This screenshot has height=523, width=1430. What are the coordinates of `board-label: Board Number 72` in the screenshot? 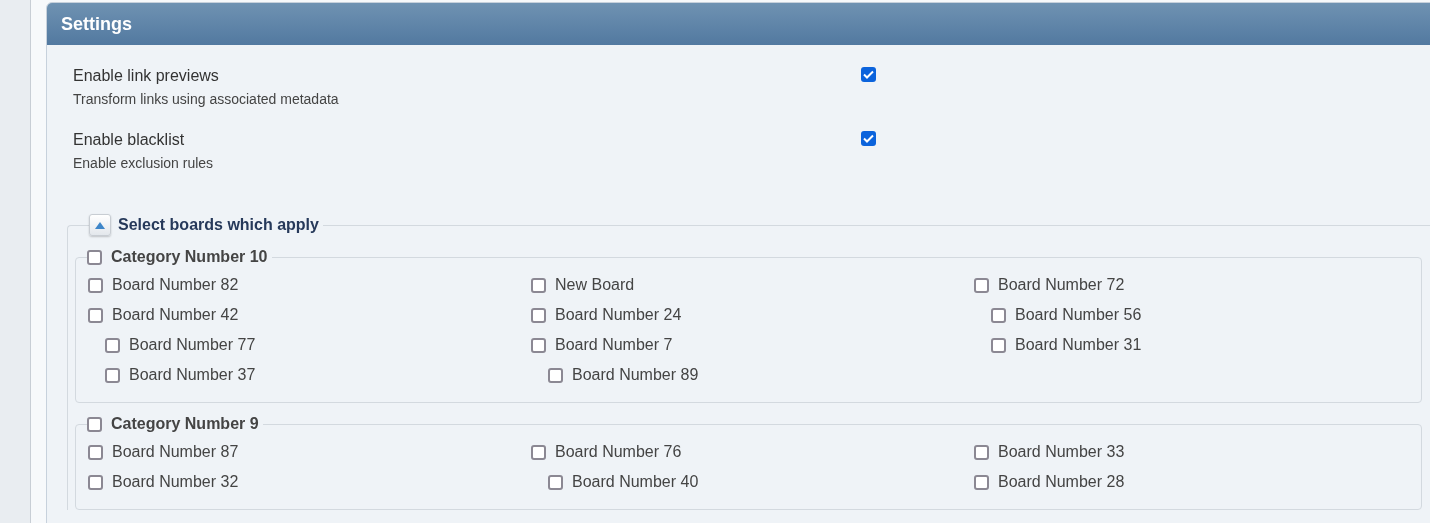 It's located at (1061, 285).